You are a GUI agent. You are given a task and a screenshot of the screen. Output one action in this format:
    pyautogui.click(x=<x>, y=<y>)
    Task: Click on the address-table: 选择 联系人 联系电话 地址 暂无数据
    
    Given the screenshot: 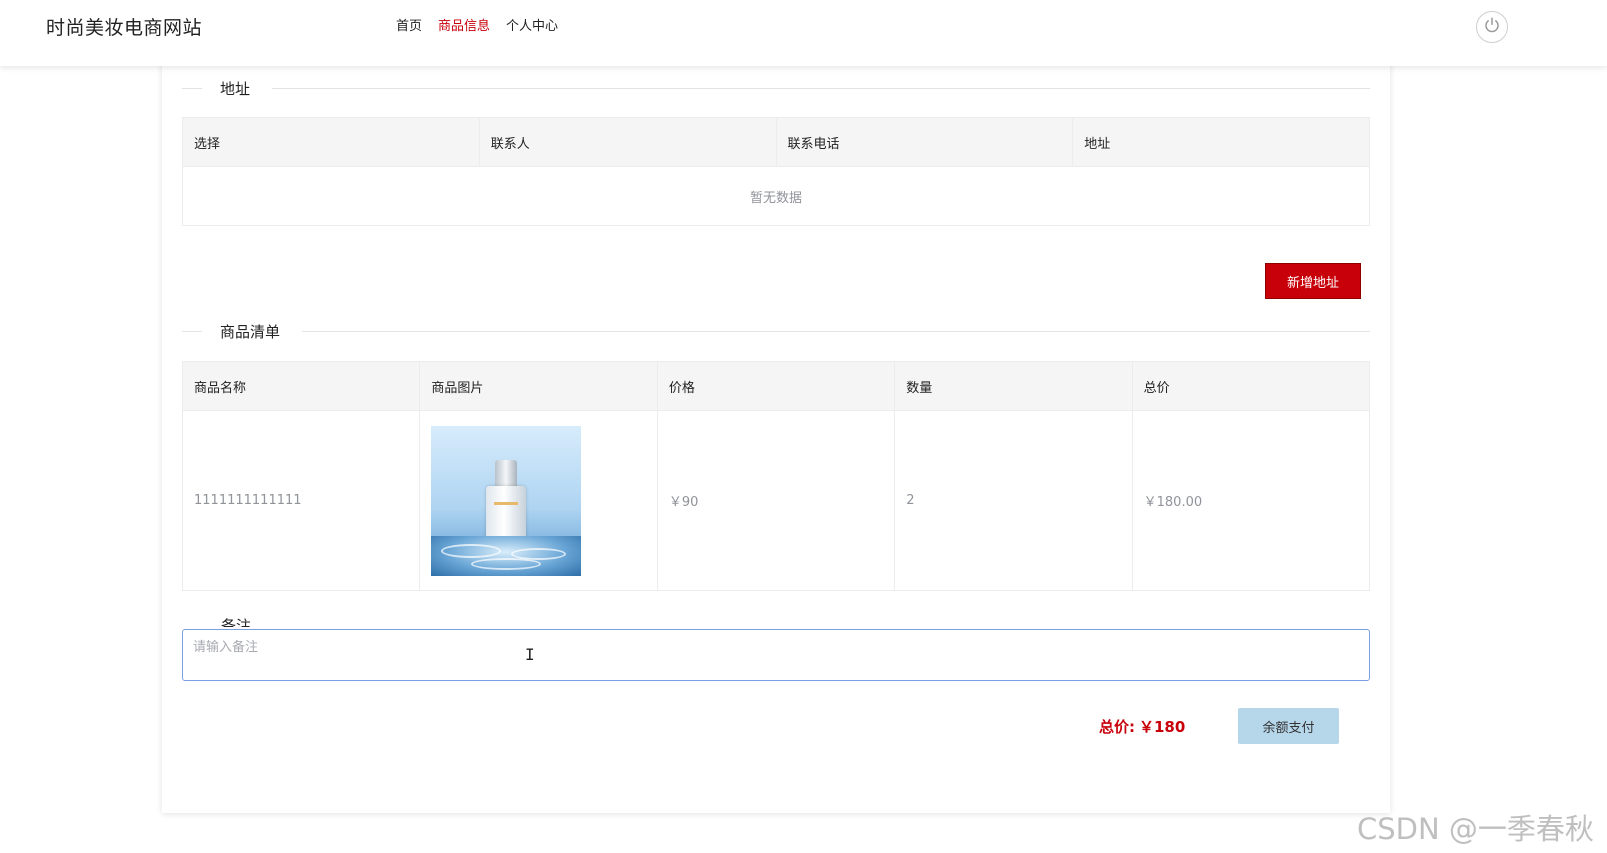 What is the action you would take?
    pyautogui.click(x=776, y=171)
    